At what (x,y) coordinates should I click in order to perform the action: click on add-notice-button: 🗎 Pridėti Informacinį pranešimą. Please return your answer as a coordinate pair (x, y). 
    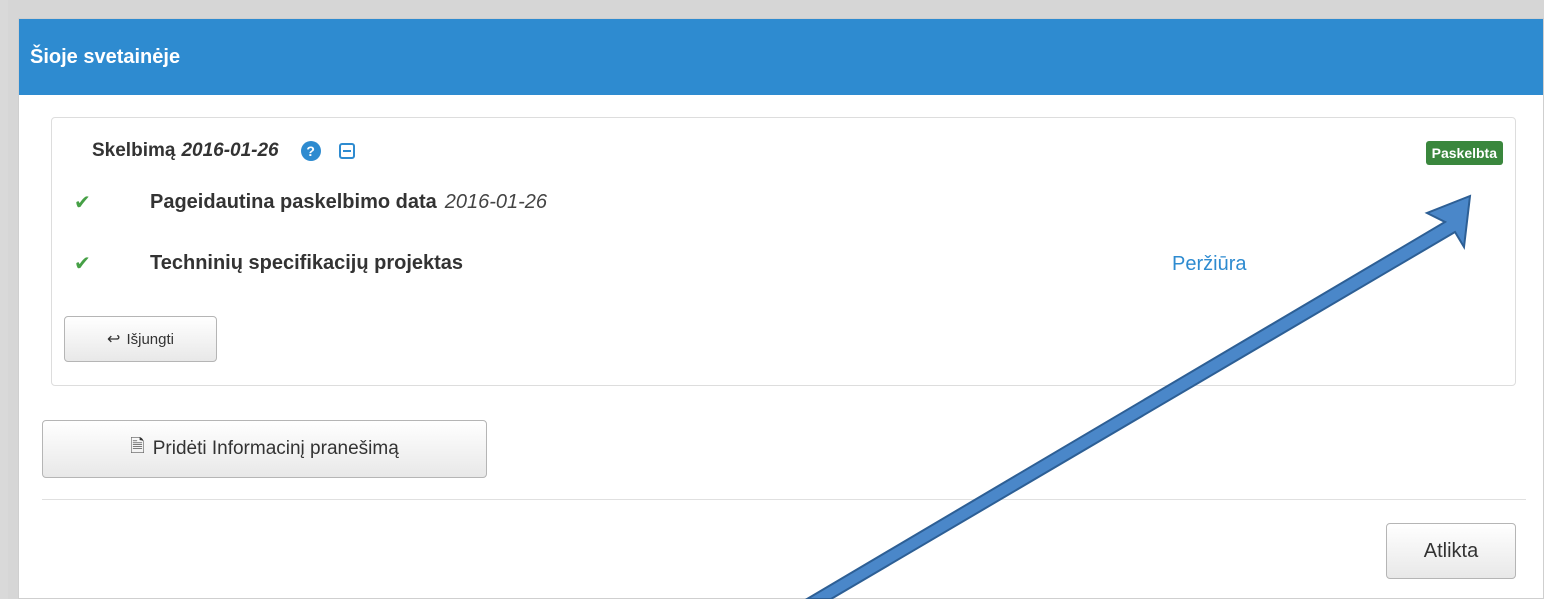
    Looking at the image, I should click on (264, 449).